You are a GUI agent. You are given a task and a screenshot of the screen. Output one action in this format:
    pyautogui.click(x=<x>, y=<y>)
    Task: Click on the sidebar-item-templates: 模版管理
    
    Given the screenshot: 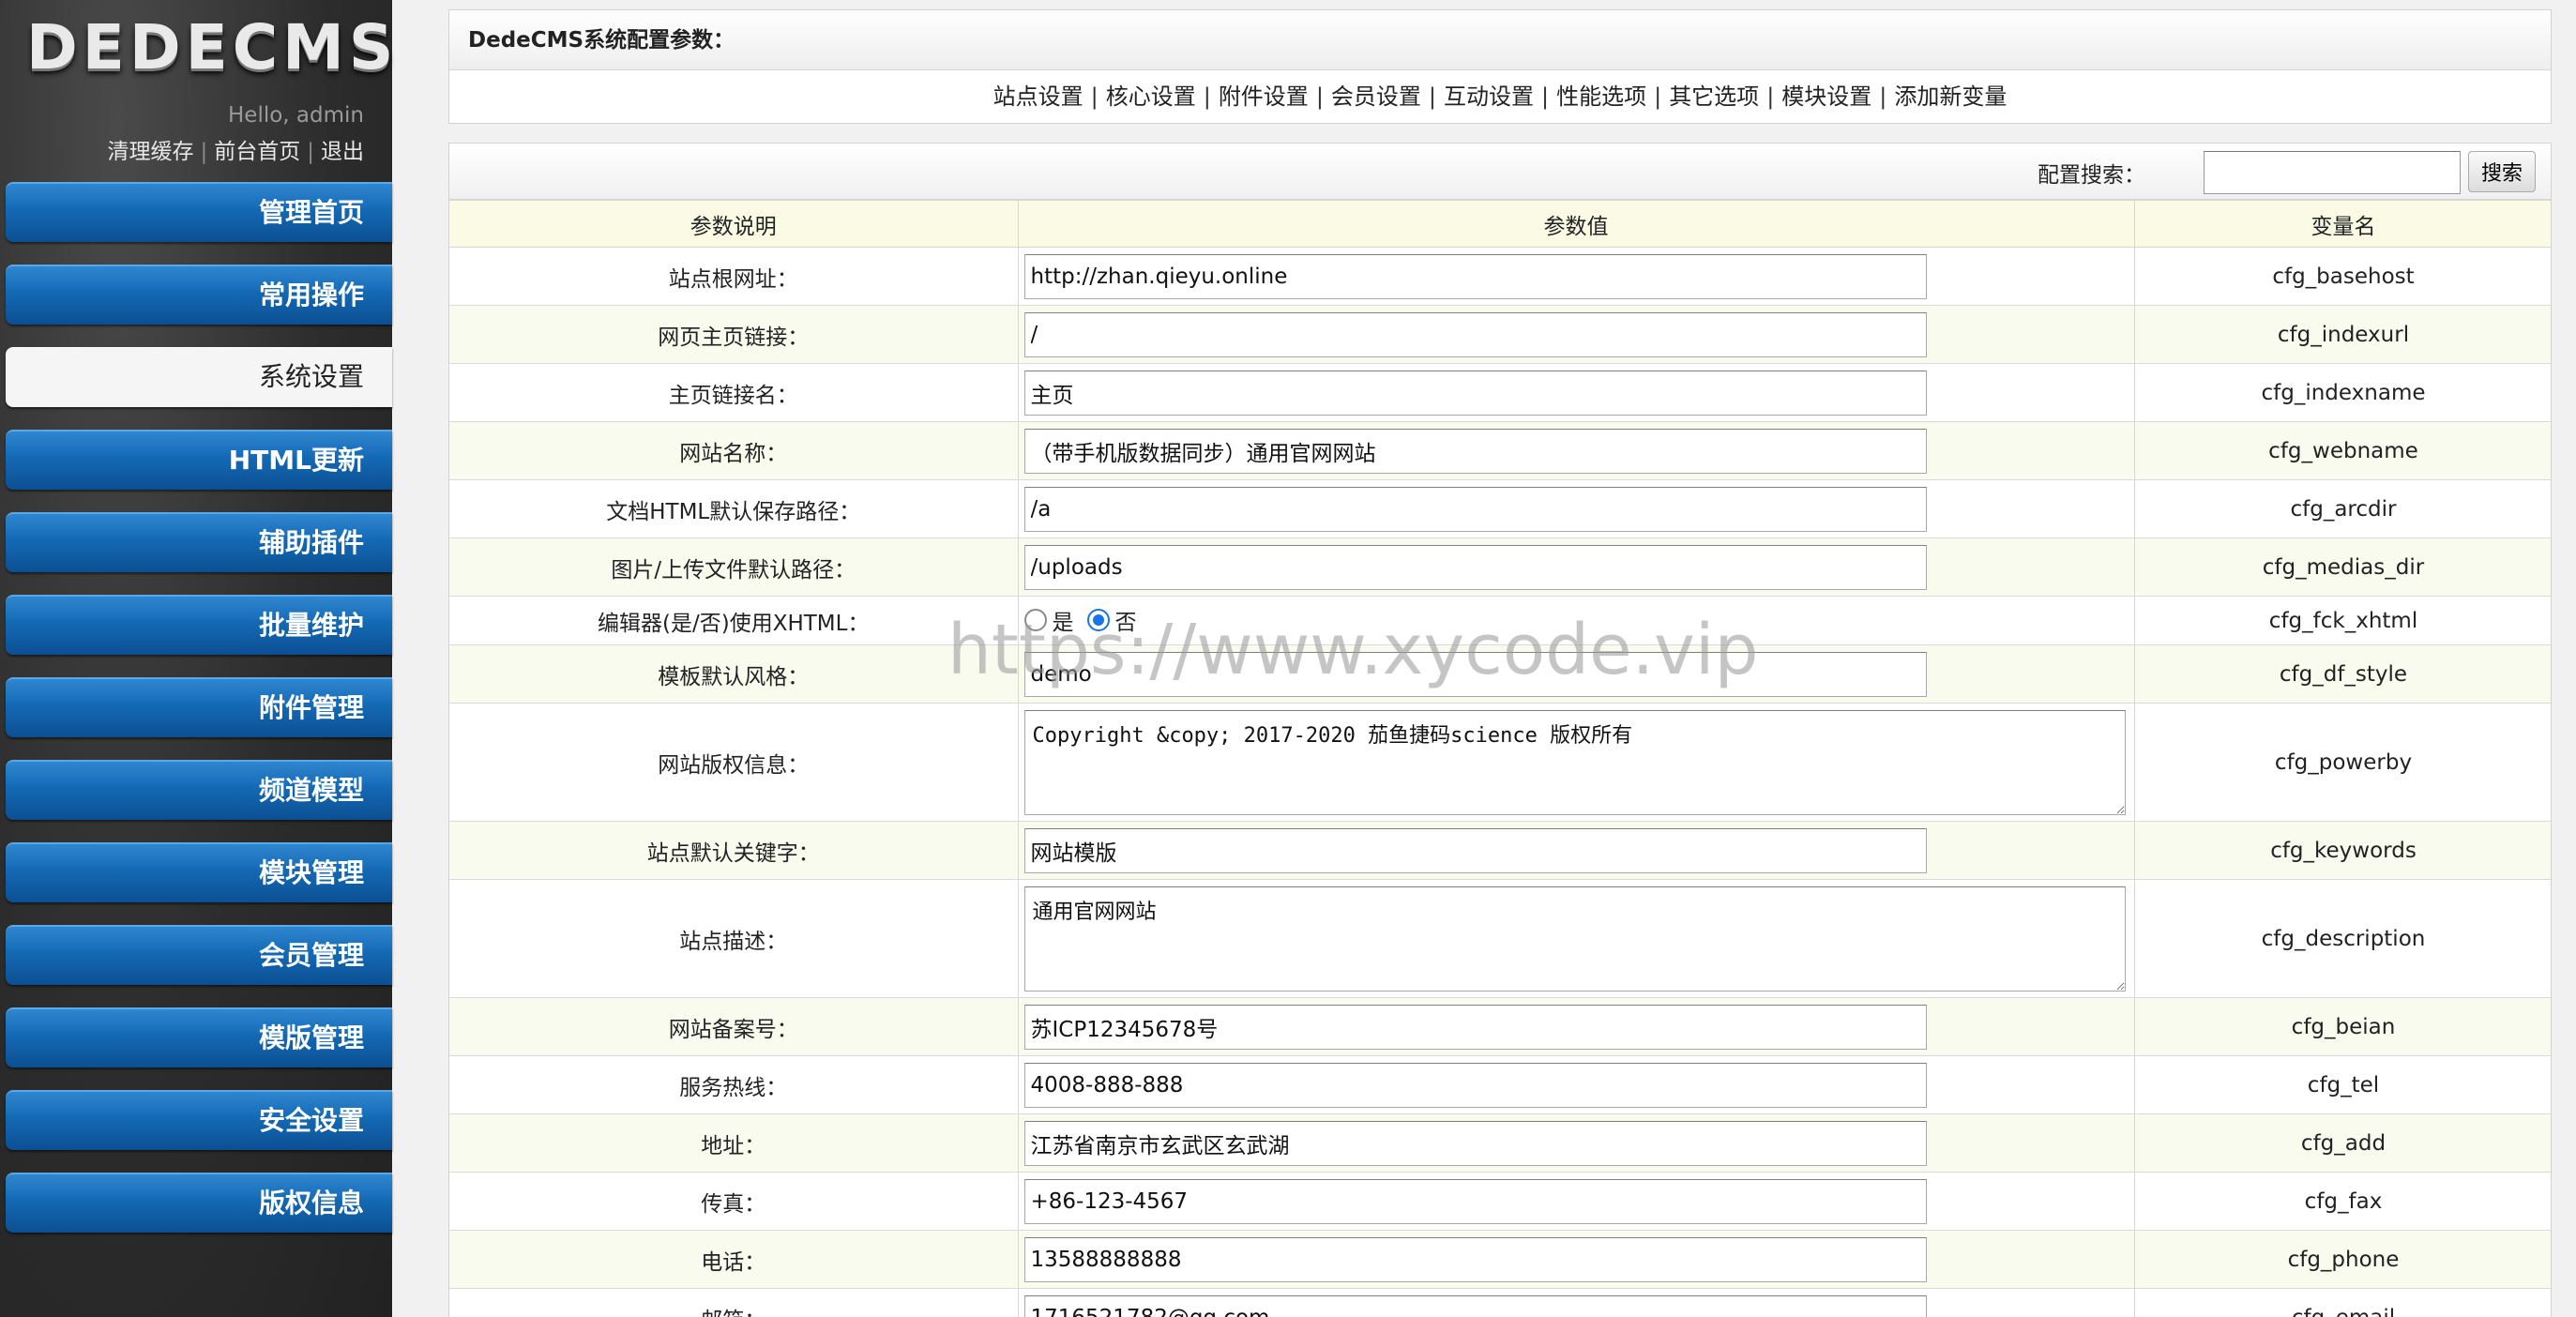 What is the action you would take?
    pyautogui.click(x=199, y=1037)
    